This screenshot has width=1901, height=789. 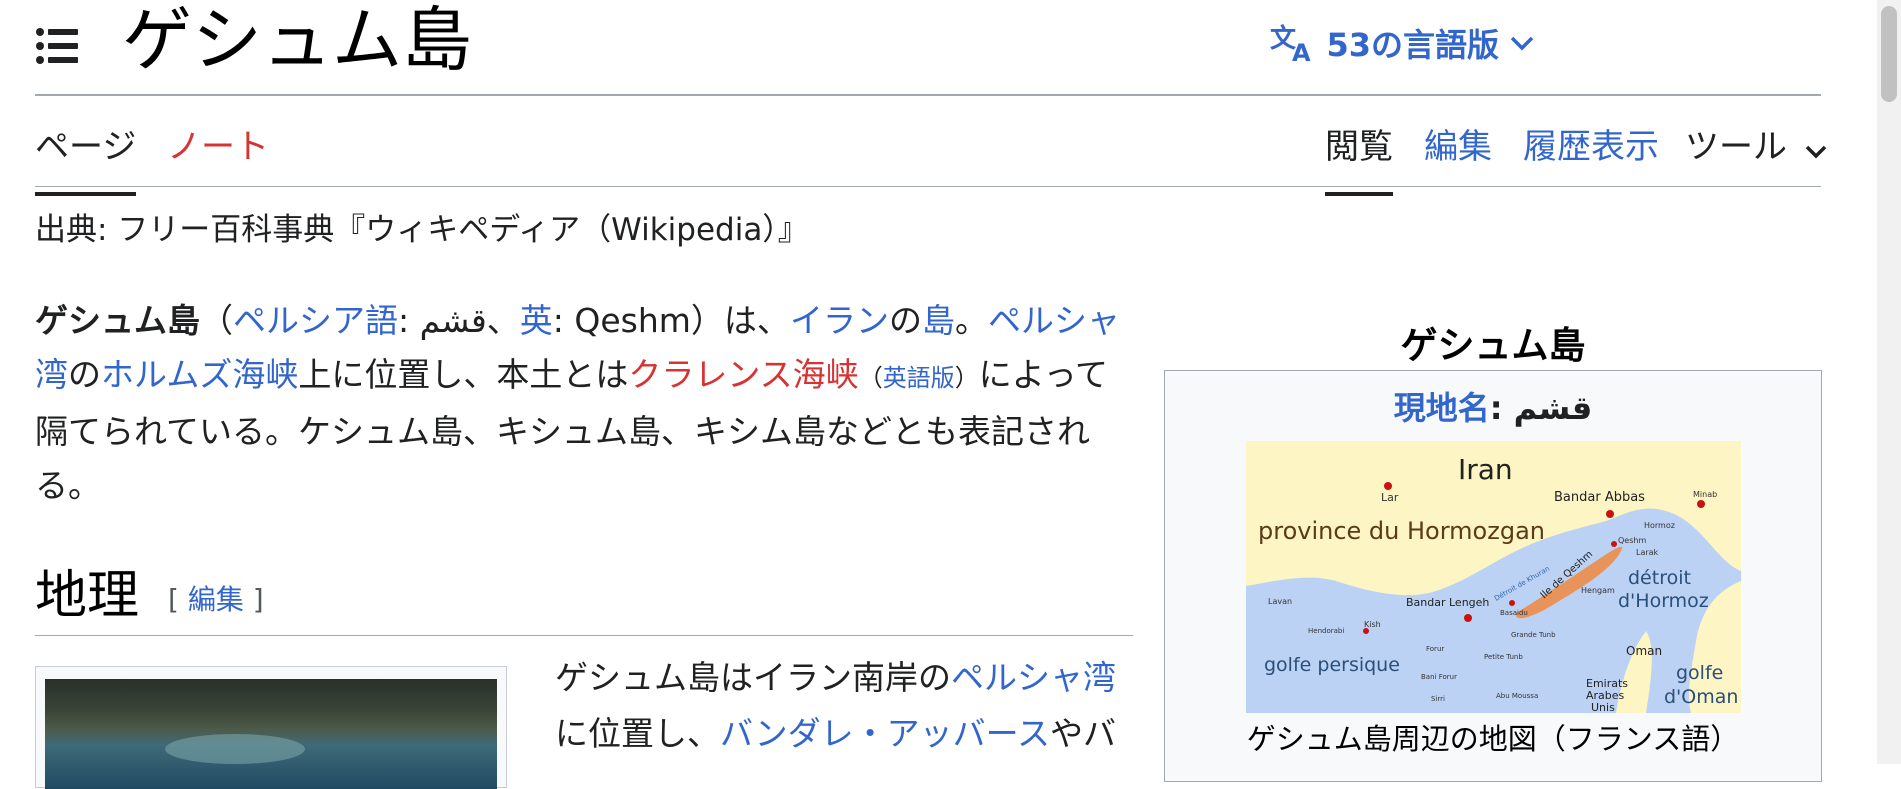 What do you see at coordinates (1503, 657) in the screenshot?
I see `map-label-petite-tunb: Petite Tunb` at bounding box center [1503, 657].